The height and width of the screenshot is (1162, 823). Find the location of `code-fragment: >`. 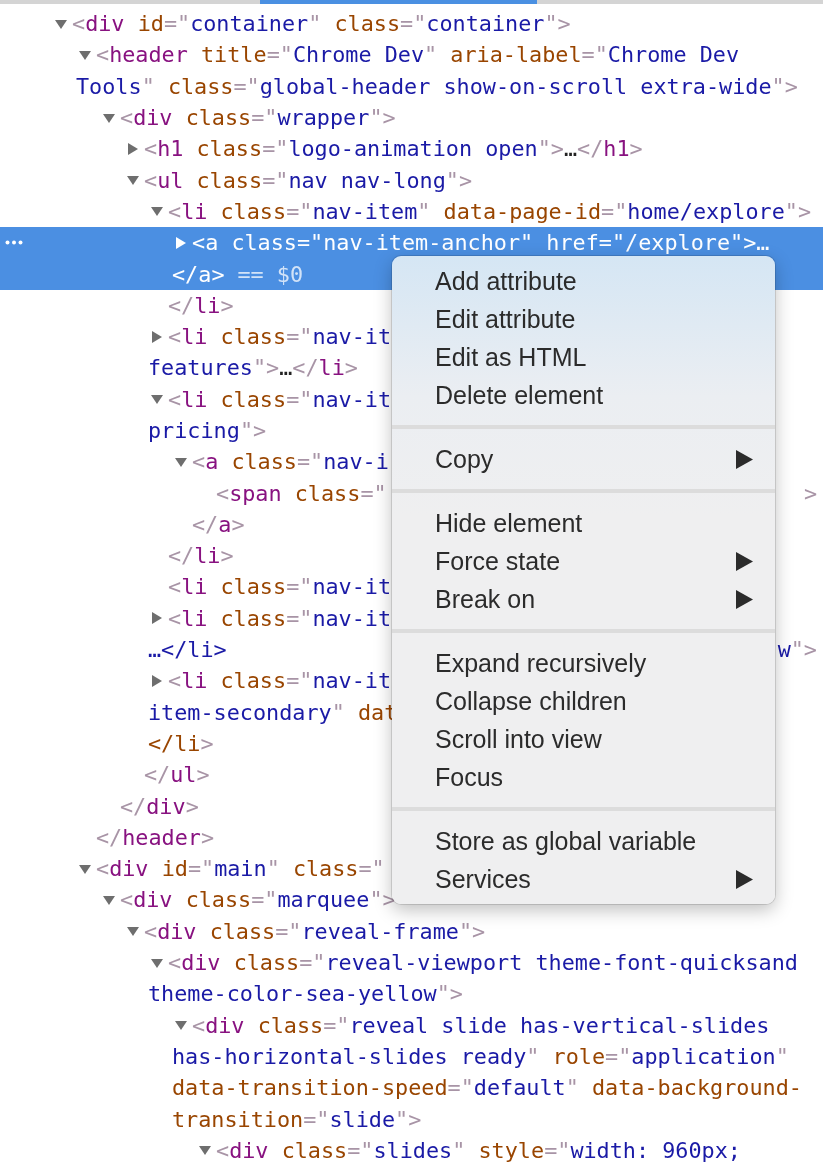

code-fragment: > is located at coordinates (810, 493).